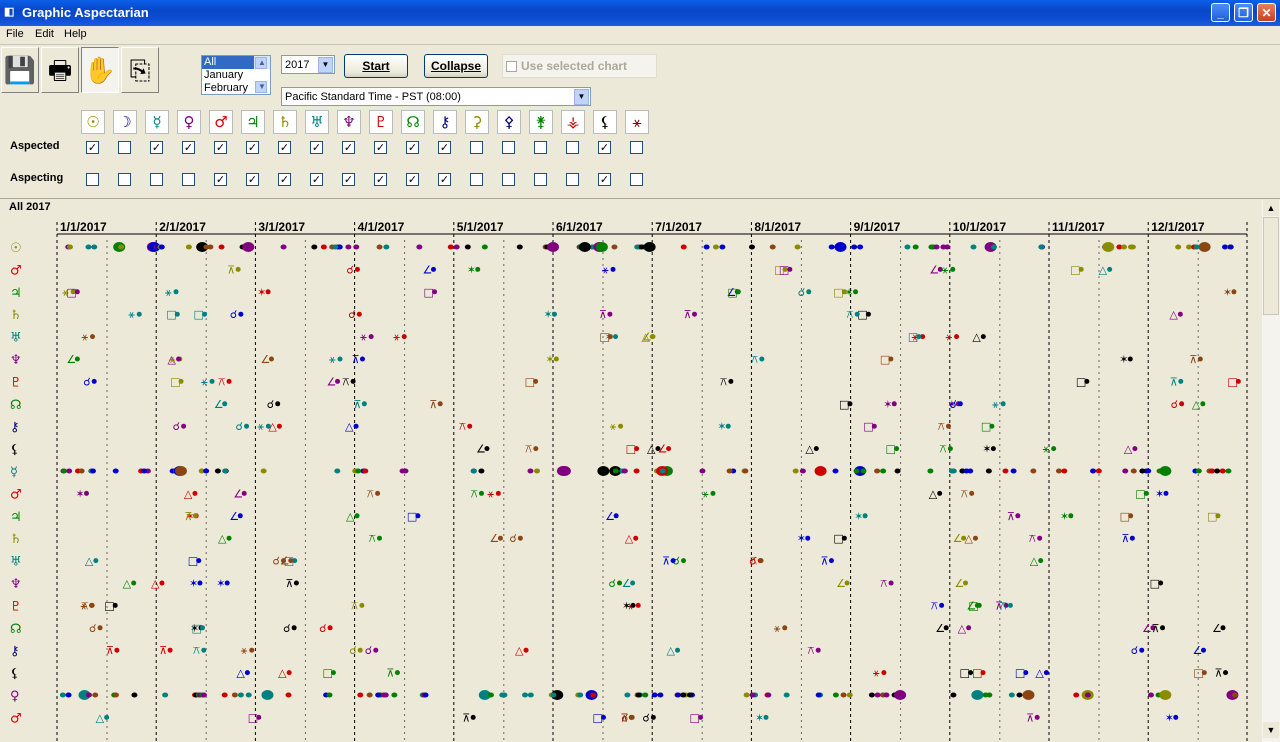  I want to click on aspected-checkbox-sun: ✓, so click(92, 147).